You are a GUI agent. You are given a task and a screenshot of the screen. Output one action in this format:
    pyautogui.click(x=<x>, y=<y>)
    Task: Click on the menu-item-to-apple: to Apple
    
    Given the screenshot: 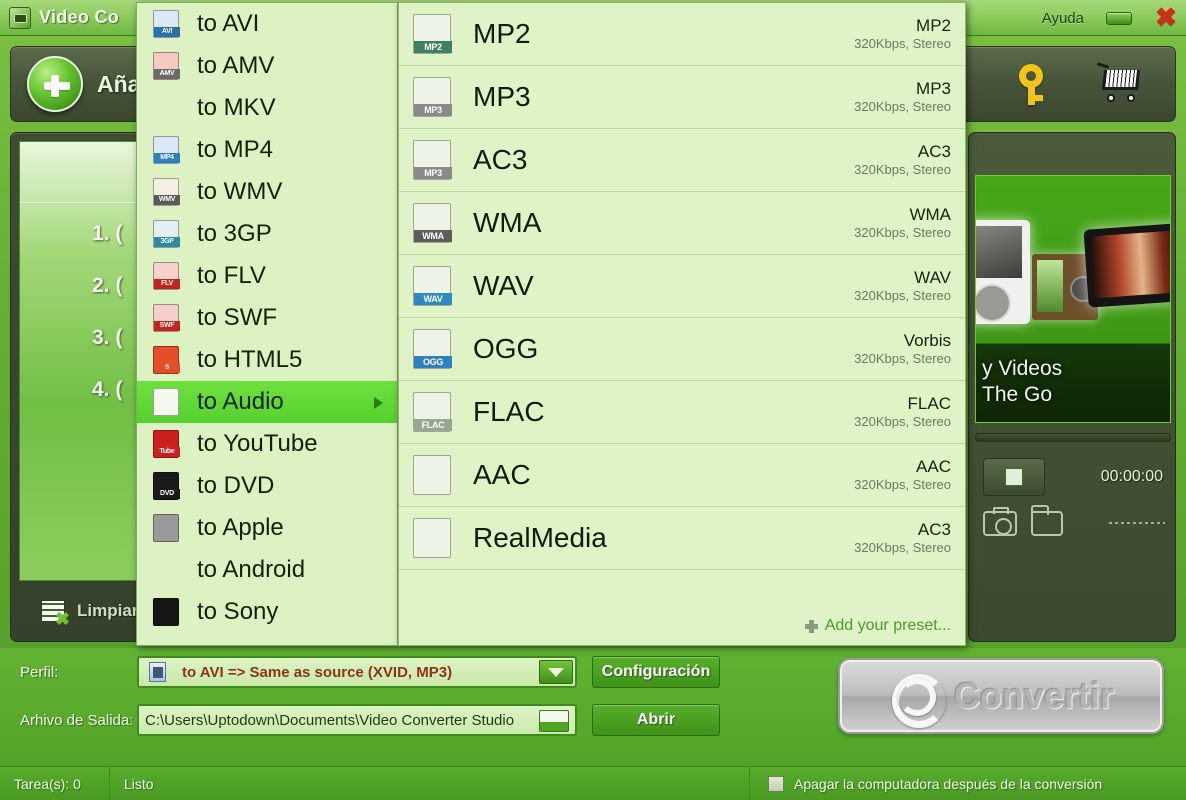 What is the action you would take?
    pyautogui.click(x=267, y=528)
    